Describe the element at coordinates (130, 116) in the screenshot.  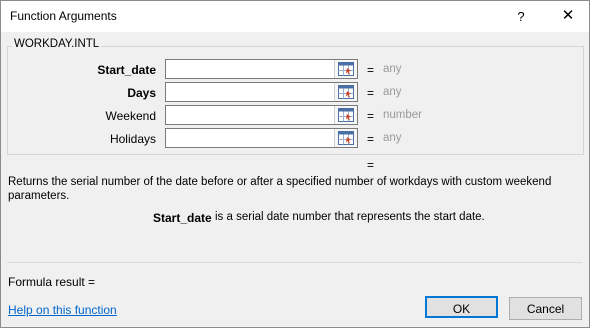
I see `arg-label-weekend: Weekend` at that location.